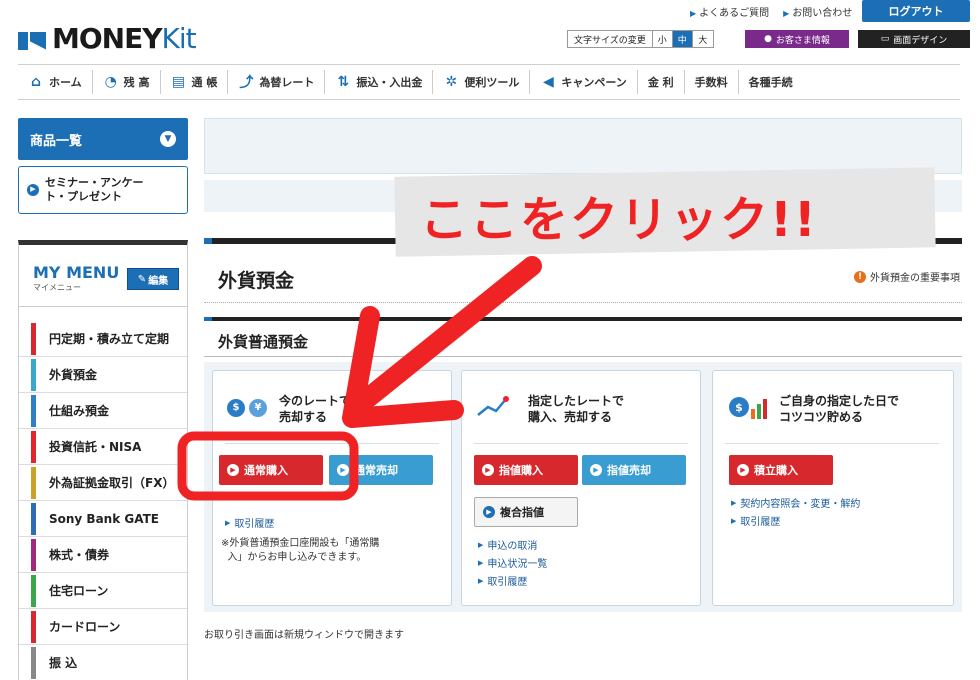 Image resolution: width=980 pixels, height=680 pixels. Describe the element at coordinates (760, 522) in the screenshot. I see `trade-history-label: 取引履歴` at that location.